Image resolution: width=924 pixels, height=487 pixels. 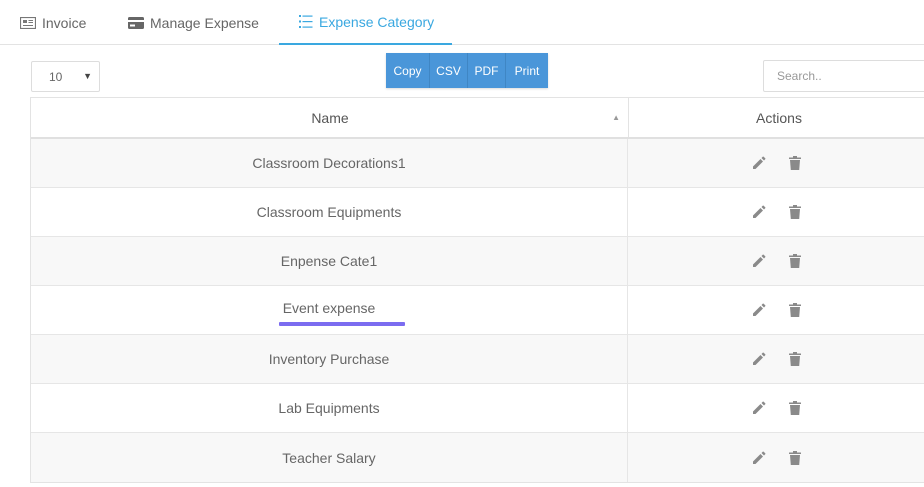 What do you see at coordinates (377, 21) in the screenshot?
I see `tab-expense-category-label: Expense Category` at bounding box center [377, 21].